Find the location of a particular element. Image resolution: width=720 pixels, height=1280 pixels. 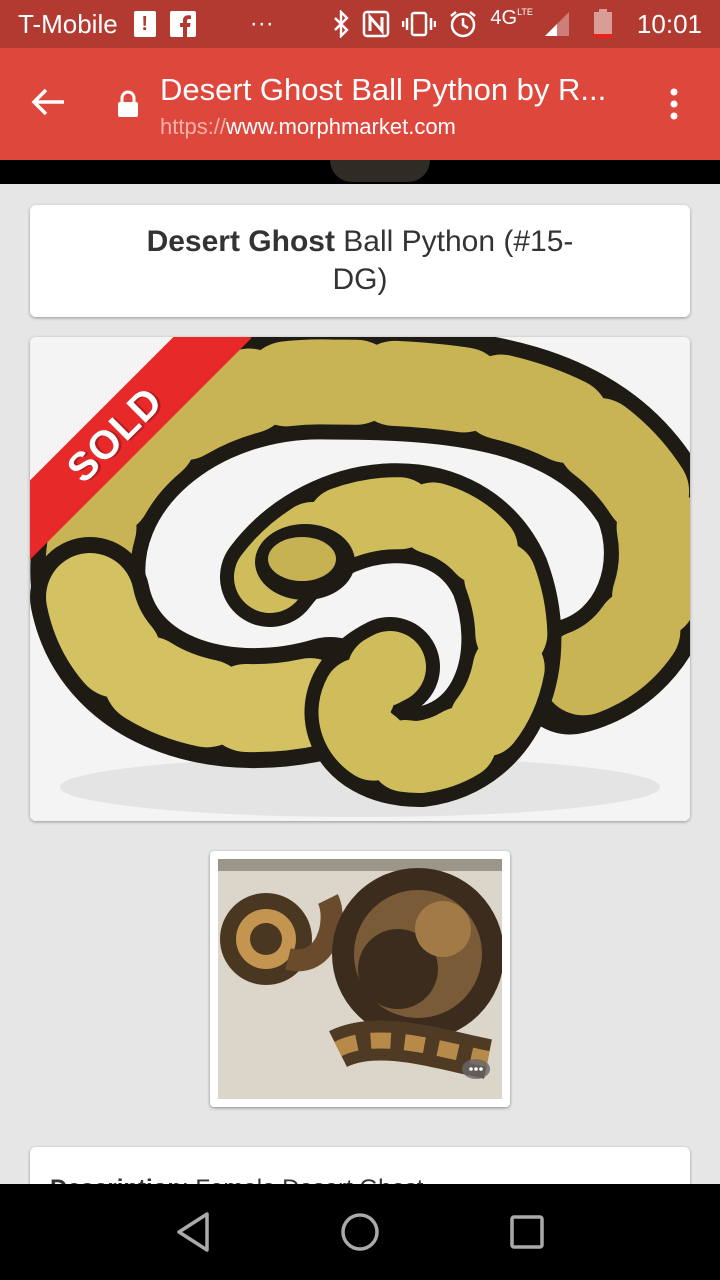

alert-icon: ! is located at coordinates (144, 24).